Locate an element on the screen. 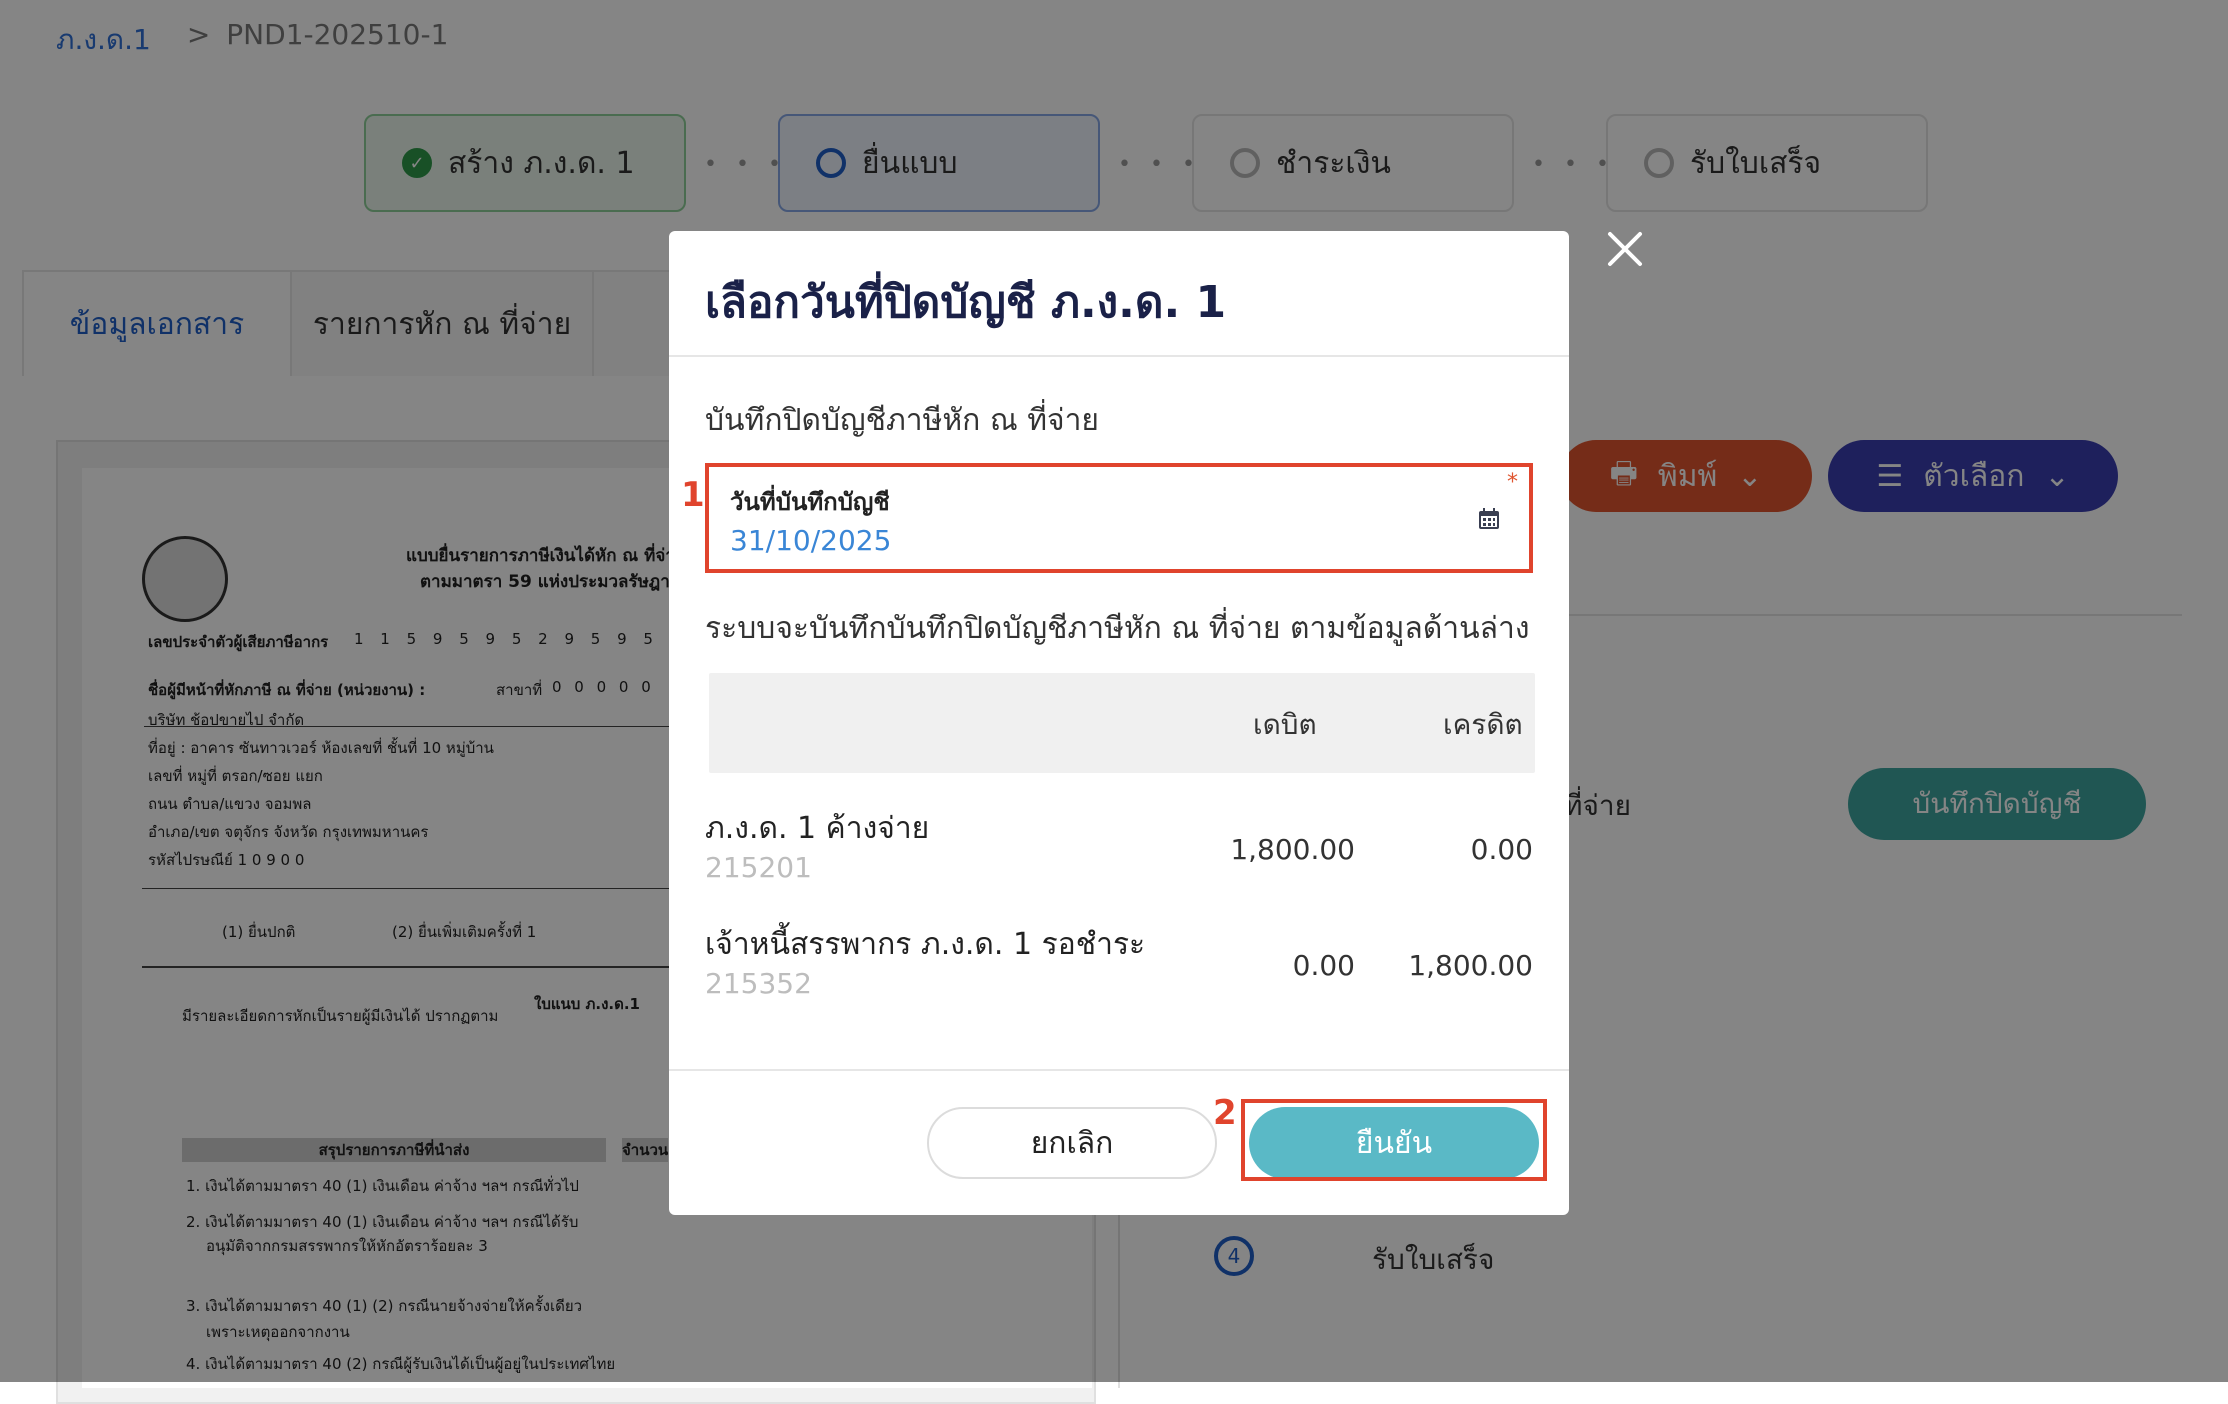 Image resolution: width=2228 pixels, height=1404 pixels. modal-title: เลือกวันที่ปิดบัญชี ภ.ง.ด. 1 is located at coordinates (966, 302).